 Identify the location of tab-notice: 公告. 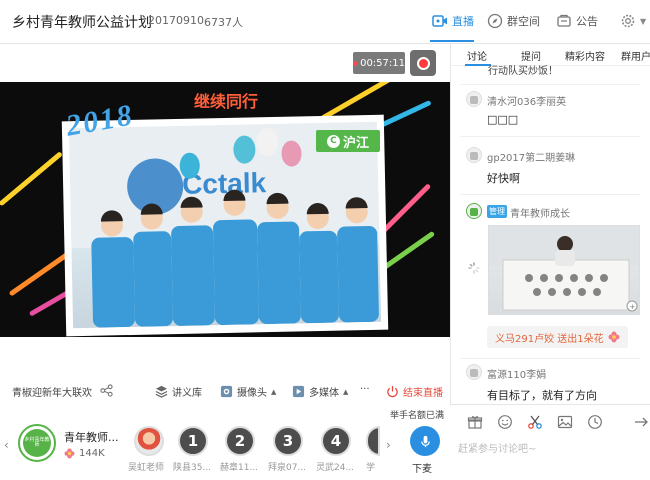
(577, 21).